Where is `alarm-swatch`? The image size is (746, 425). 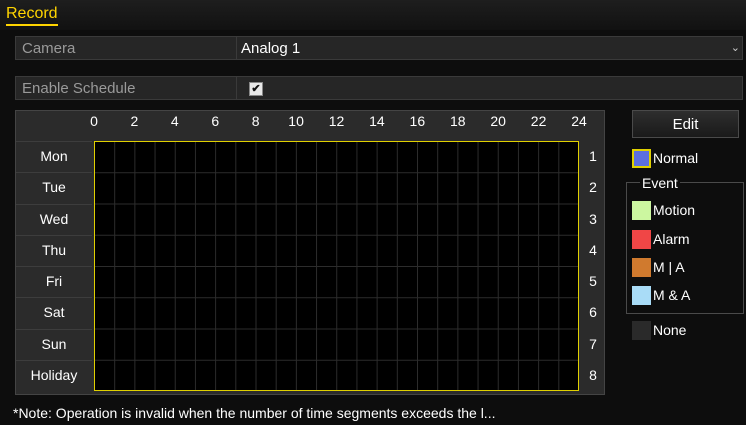
alarm-swatch is located at coordinates (641, 239).